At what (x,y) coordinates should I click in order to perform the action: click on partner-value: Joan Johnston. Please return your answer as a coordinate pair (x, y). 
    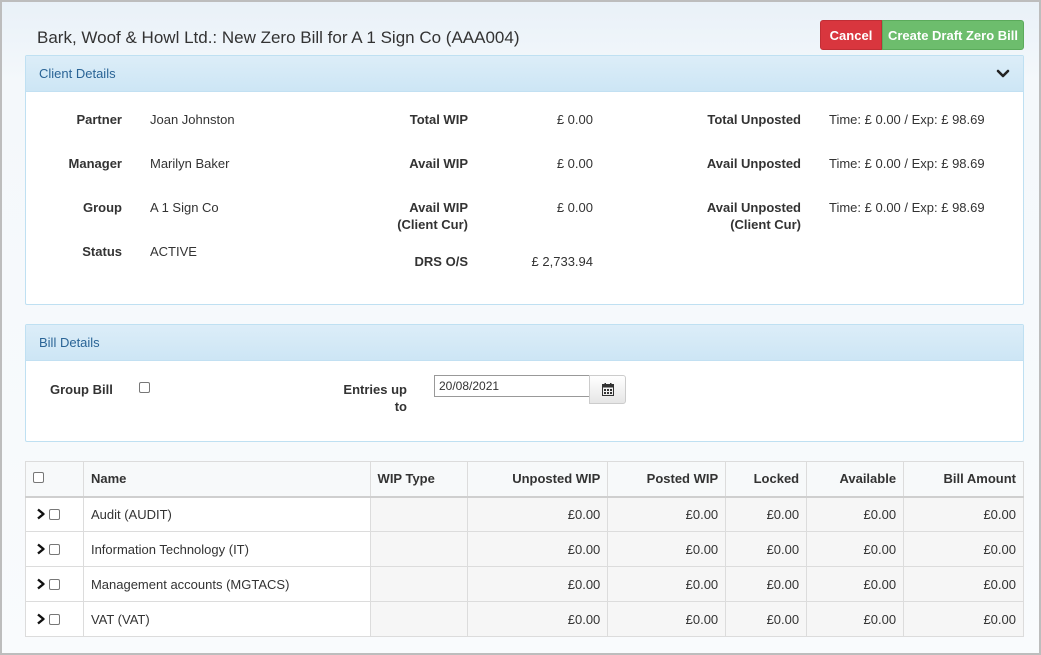
    Looking at the image, I should click on (192, 119).